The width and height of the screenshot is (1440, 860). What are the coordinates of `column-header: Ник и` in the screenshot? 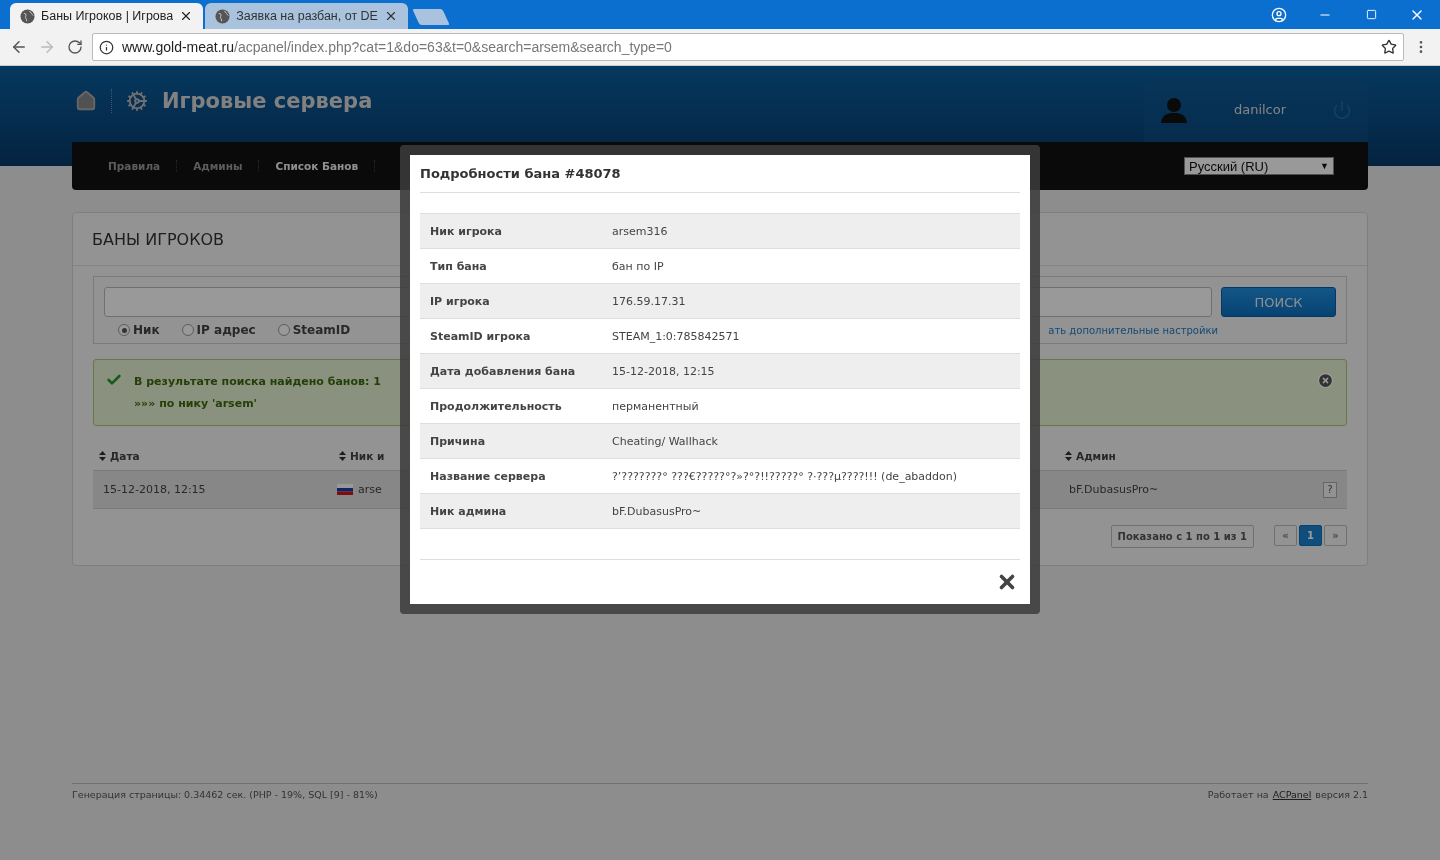 It's located at (696, 456).